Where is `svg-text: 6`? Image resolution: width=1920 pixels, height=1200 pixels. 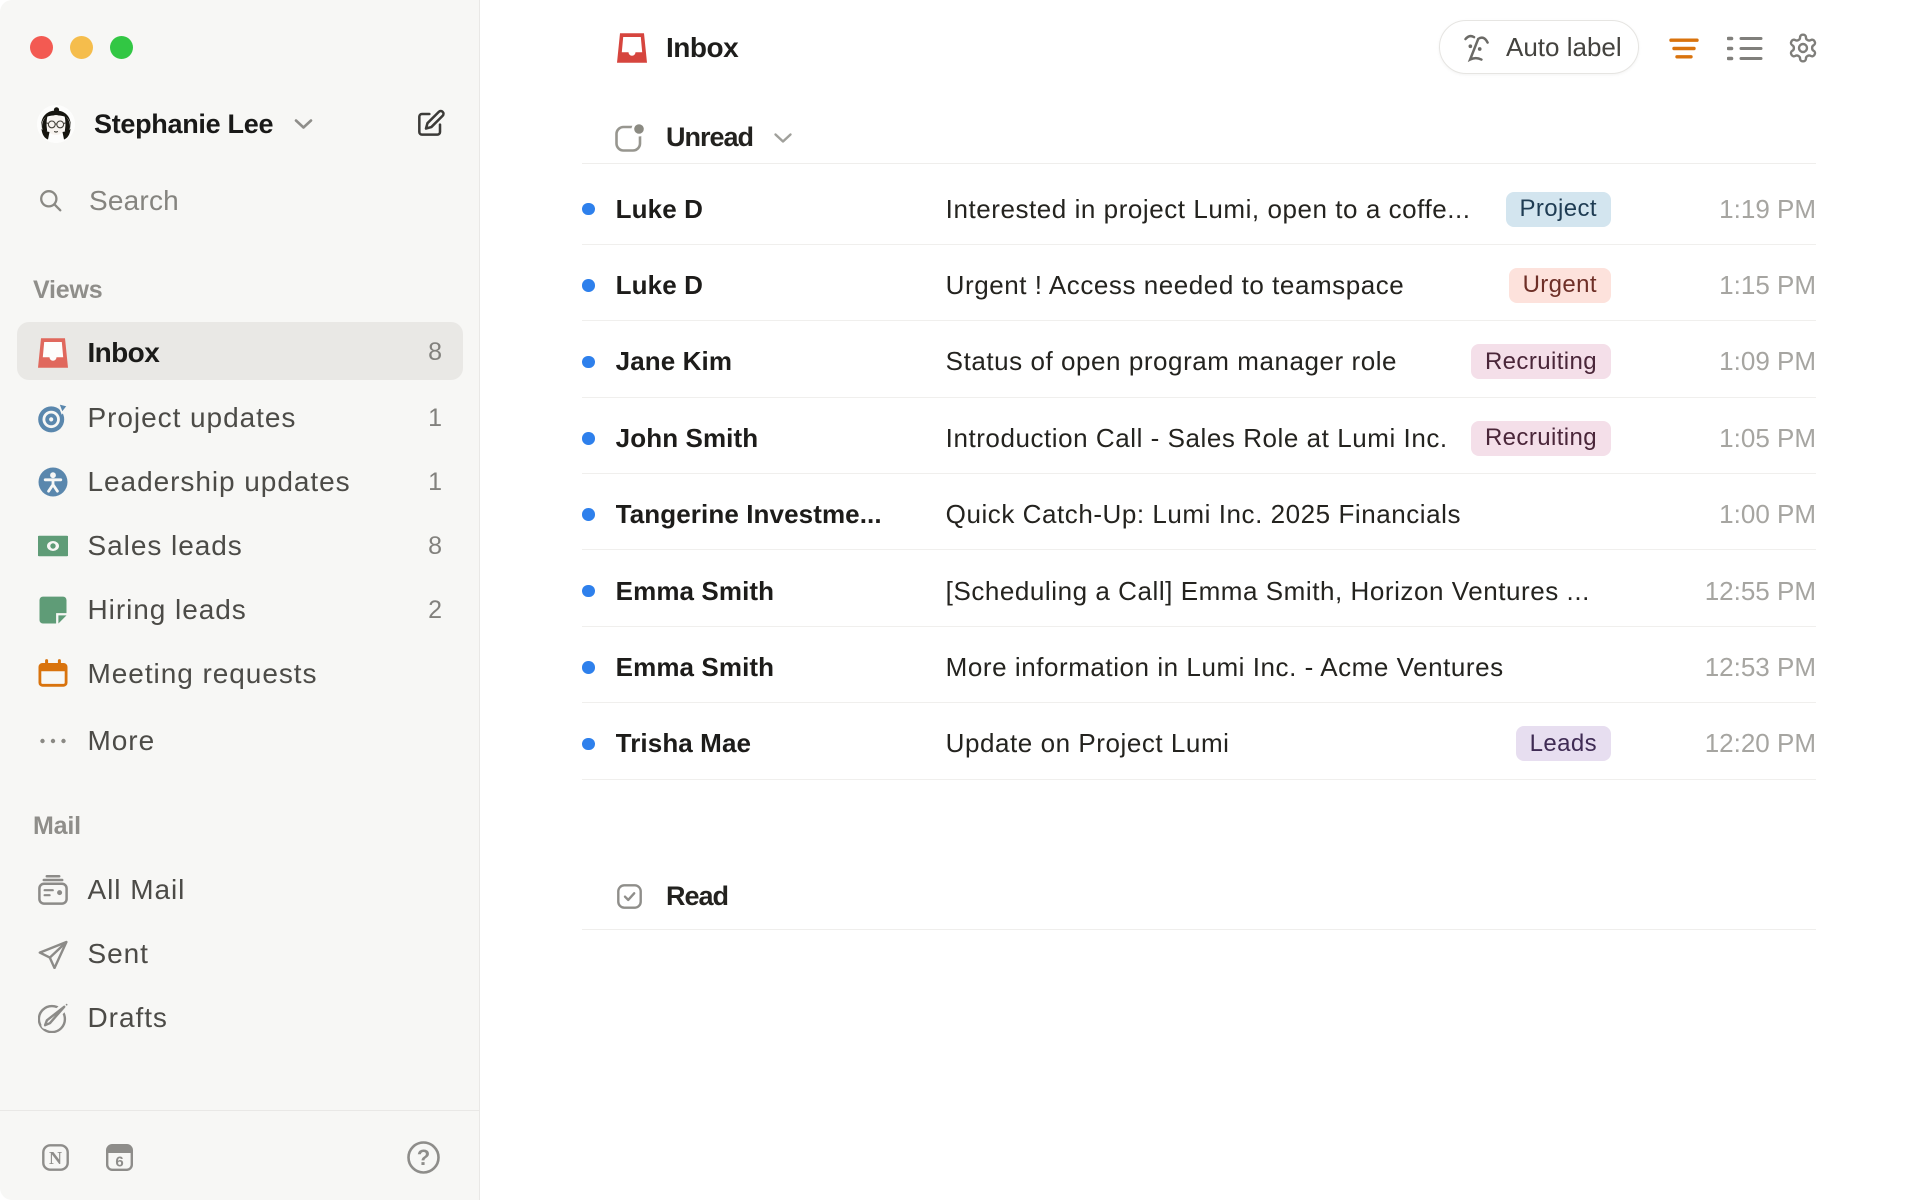 svg-text: 6 is located at coordinates (119, 1162).